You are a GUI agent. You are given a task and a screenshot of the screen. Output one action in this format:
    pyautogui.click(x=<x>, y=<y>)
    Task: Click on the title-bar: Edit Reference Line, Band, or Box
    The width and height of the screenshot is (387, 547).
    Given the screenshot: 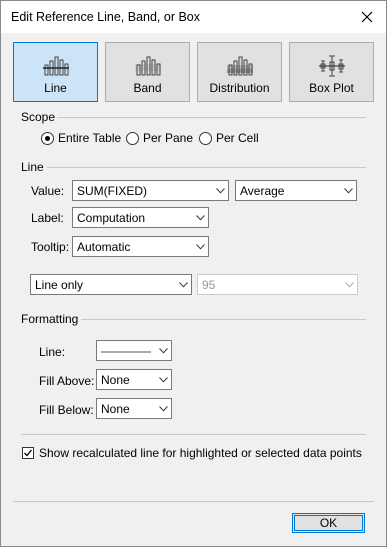 What is the action you would take?
    pyautogui.click(x=193, y=17)
    